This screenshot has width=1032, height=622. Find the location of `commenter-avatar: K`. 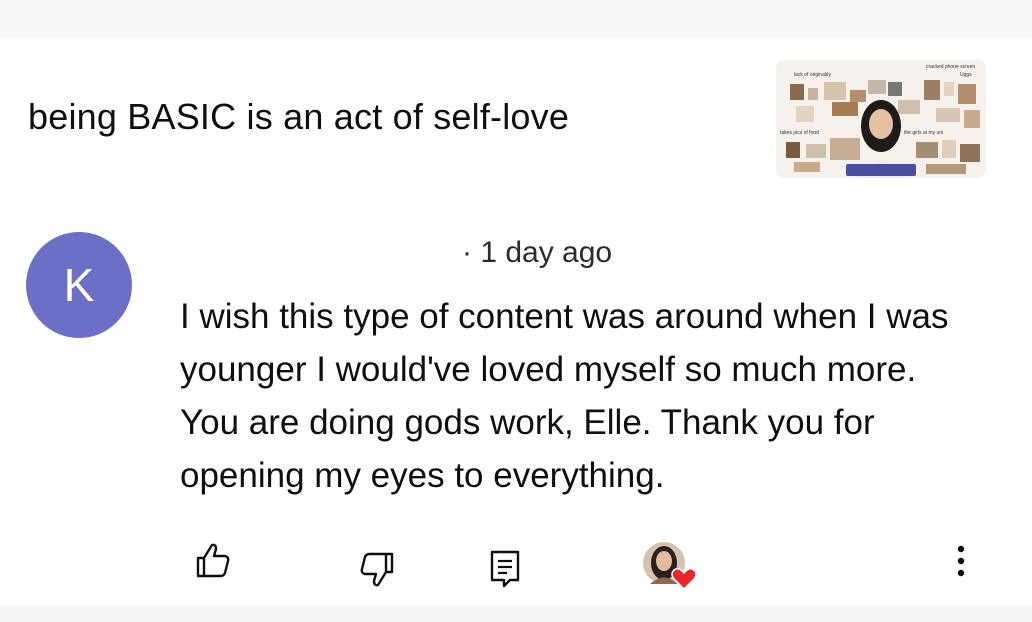

commenter-avatar: K is located at coordinates (79, 285).